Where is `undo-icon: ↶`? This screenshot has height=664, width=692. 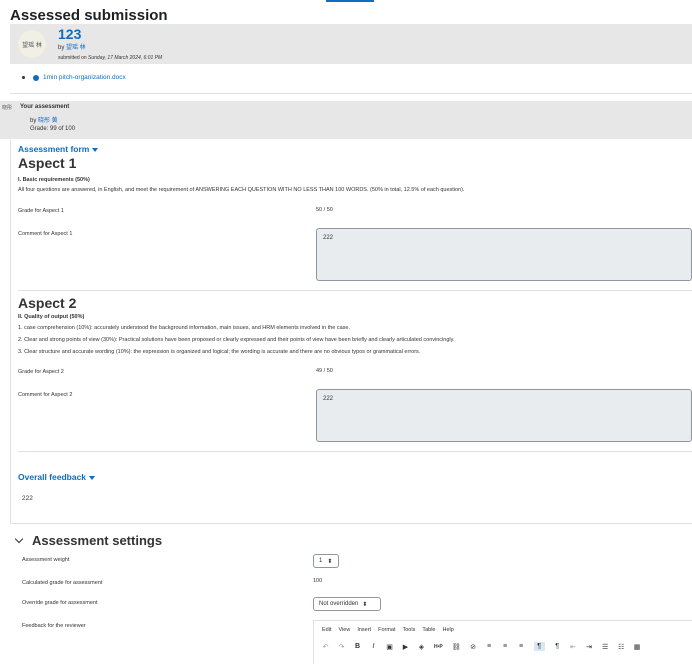 undo-icon: ↶ is located at coordinates (325, 647).